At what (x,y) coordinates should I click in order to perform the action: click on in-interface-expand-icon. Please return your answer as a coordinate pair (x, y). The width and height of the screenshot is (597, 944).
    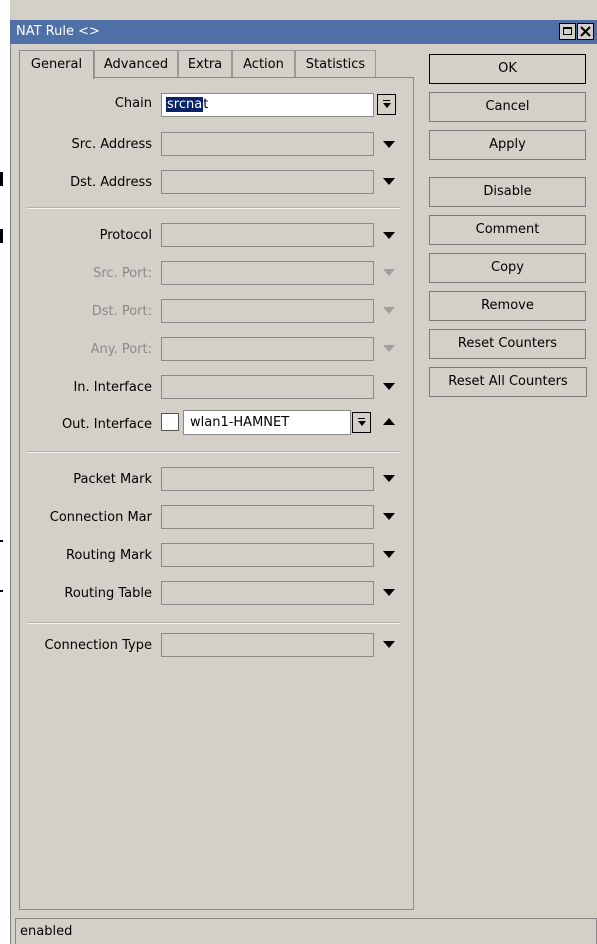
    Looking at the image, I should click on (389, 386).